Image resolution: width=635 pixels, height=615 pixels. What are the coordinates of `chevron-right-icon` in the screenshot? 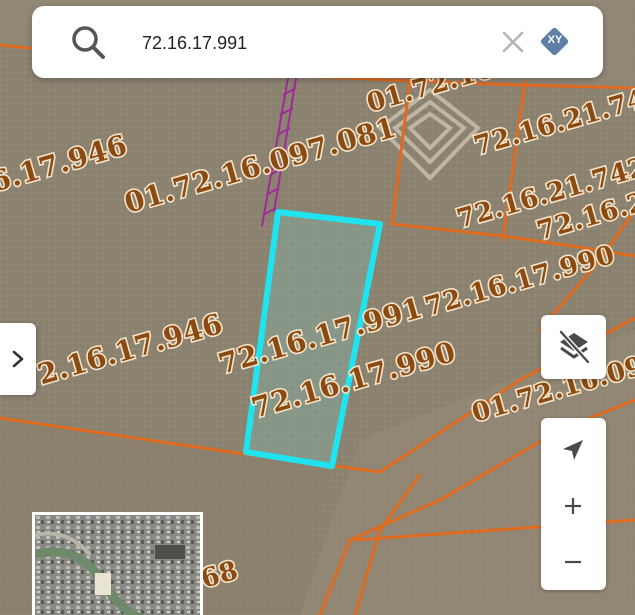 It's located at (18, 359).